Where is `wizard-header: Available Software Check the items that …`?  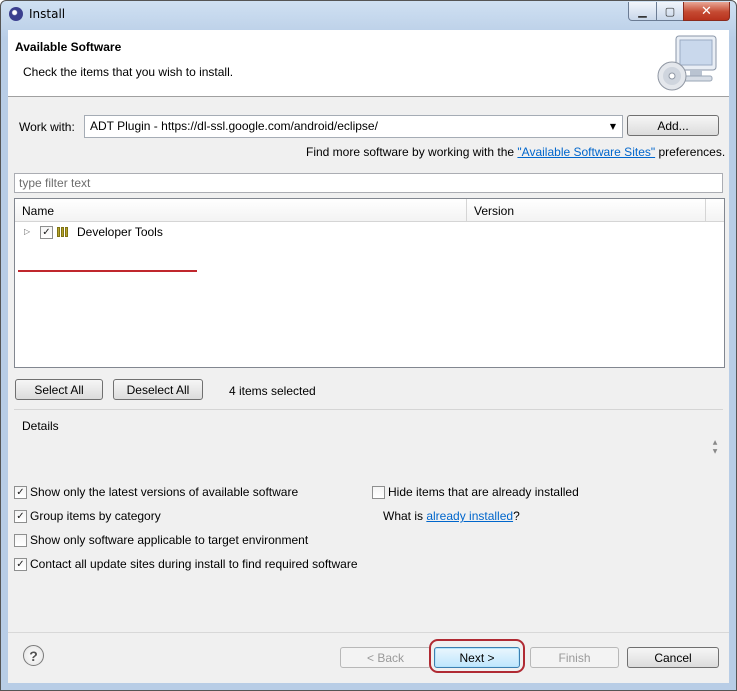 wizard-header: Available Software Check the items that … is located at coordinates (368, 63).